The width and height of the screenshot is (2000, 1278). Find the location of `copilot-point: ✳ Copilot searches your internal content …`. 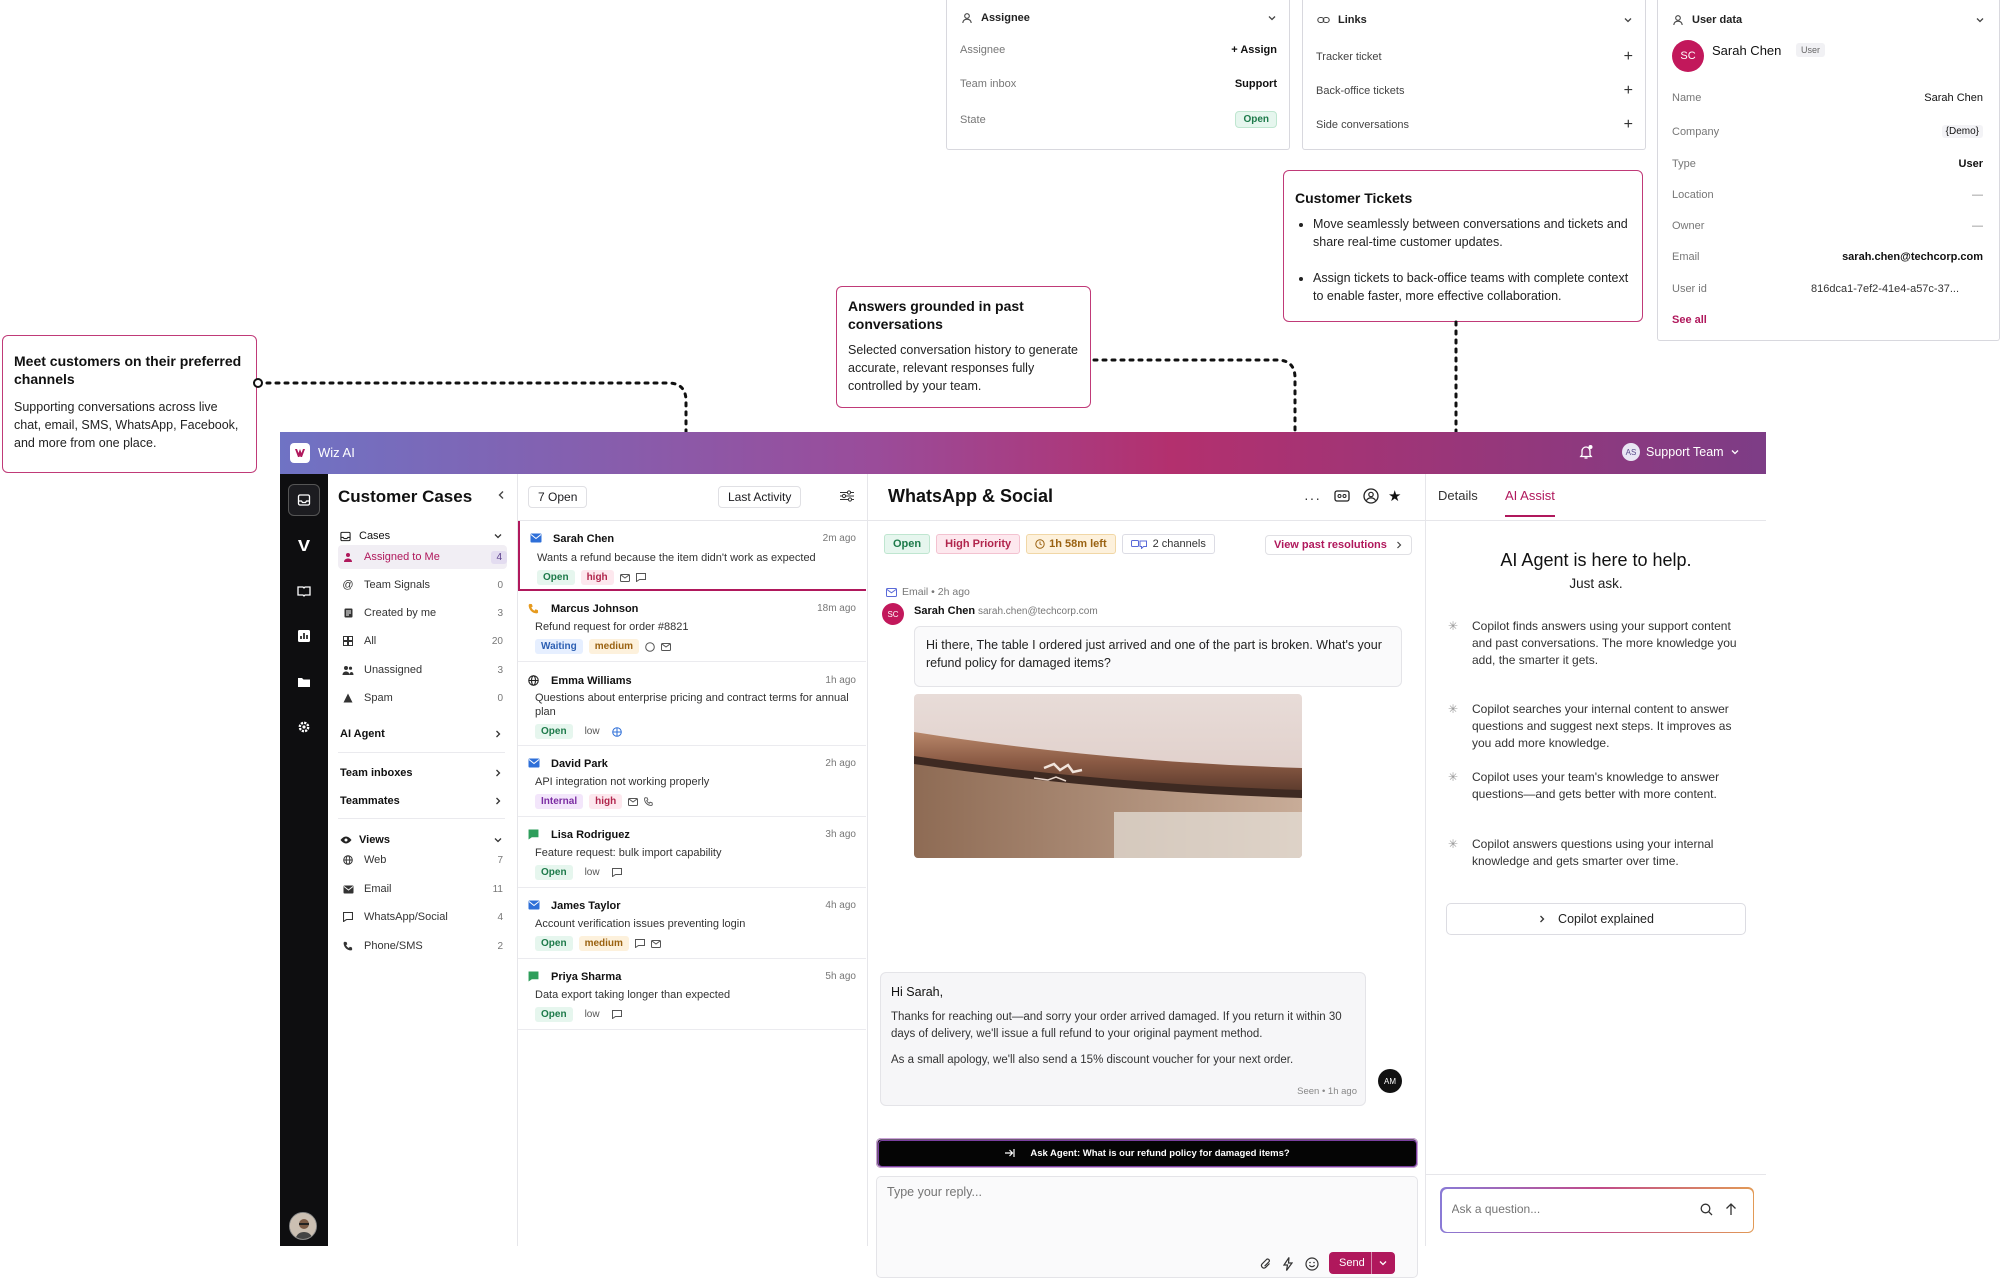

copilot-point: ✳ Copilot searches your internal content … is located at coordinates (1593, 726).